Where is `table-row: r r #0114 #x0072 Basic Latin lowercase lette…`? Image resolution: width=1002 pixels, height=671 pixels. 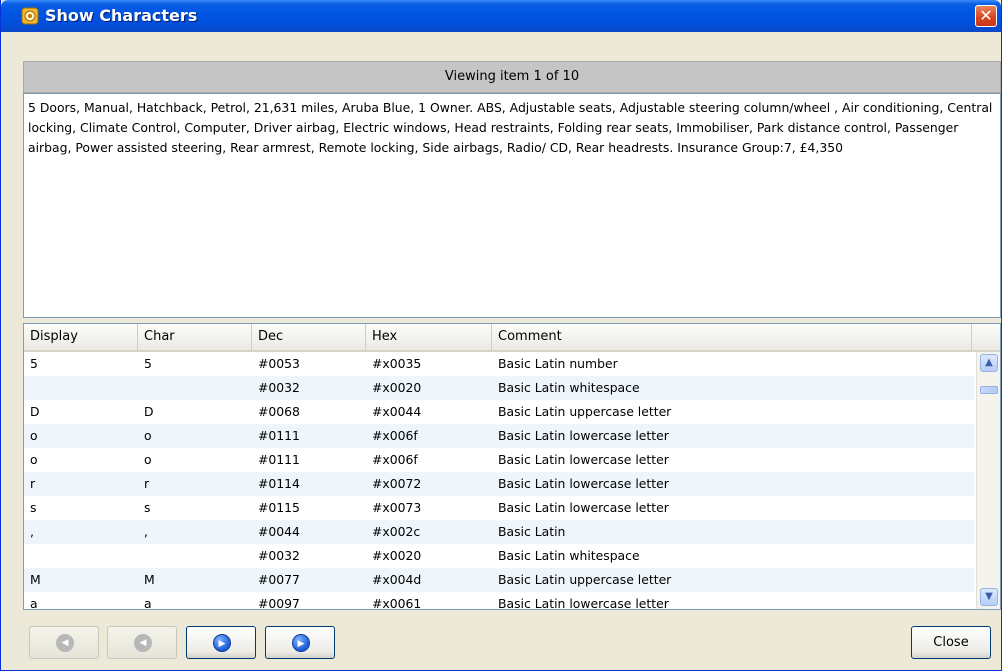 table-row: r r #0114 #x0072 Basic Latin lowercase lette… is located at coordinates (499, 484).